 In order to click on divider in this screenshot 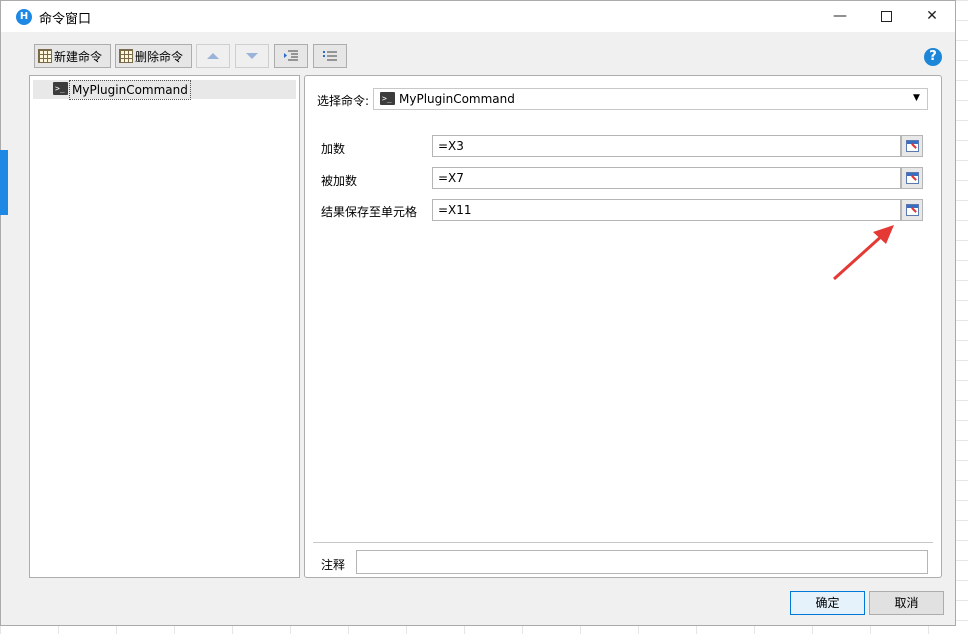, I will do `click(623, 542)`.